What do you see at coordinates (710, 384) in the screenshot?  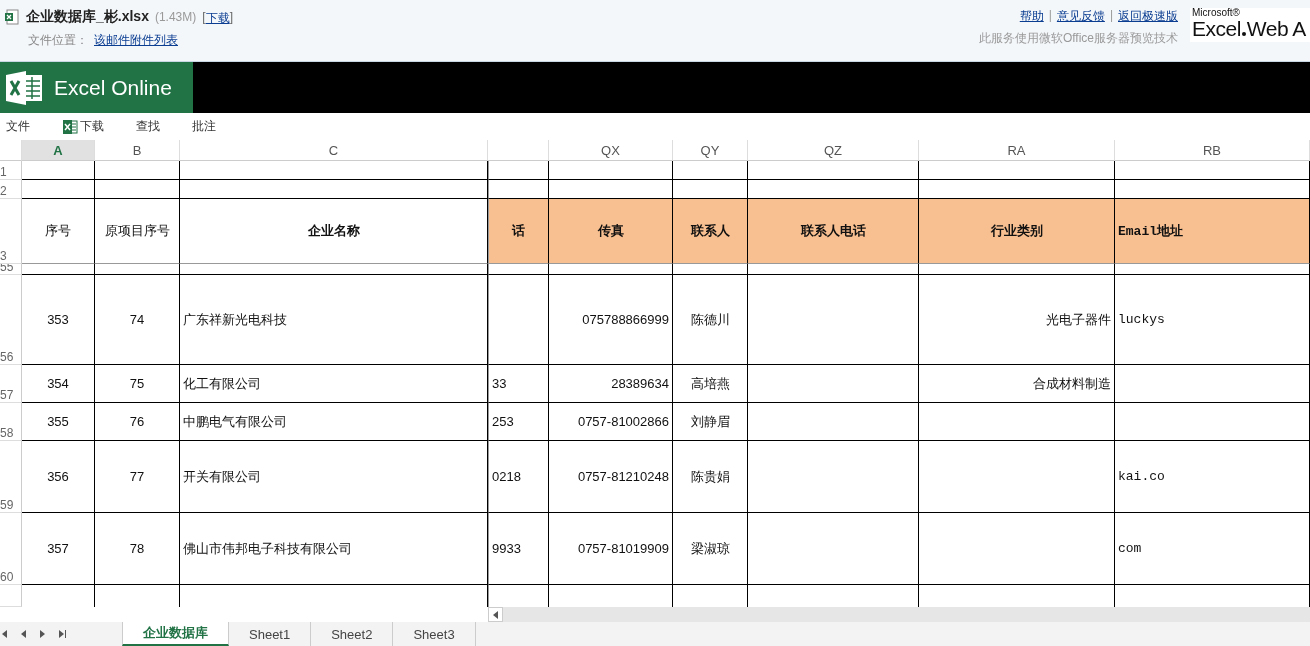 I see `table-cell: 高培燕` at bounding box center [710, 384].